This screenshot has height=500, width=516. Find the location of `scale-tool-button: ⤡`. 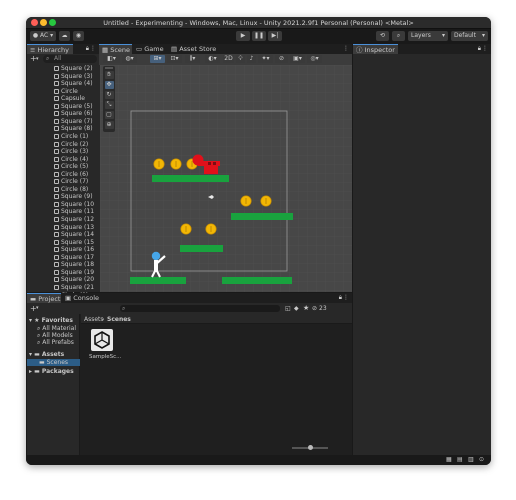

scale-tool-button: ⤡ is located at coordinates (109, 105).